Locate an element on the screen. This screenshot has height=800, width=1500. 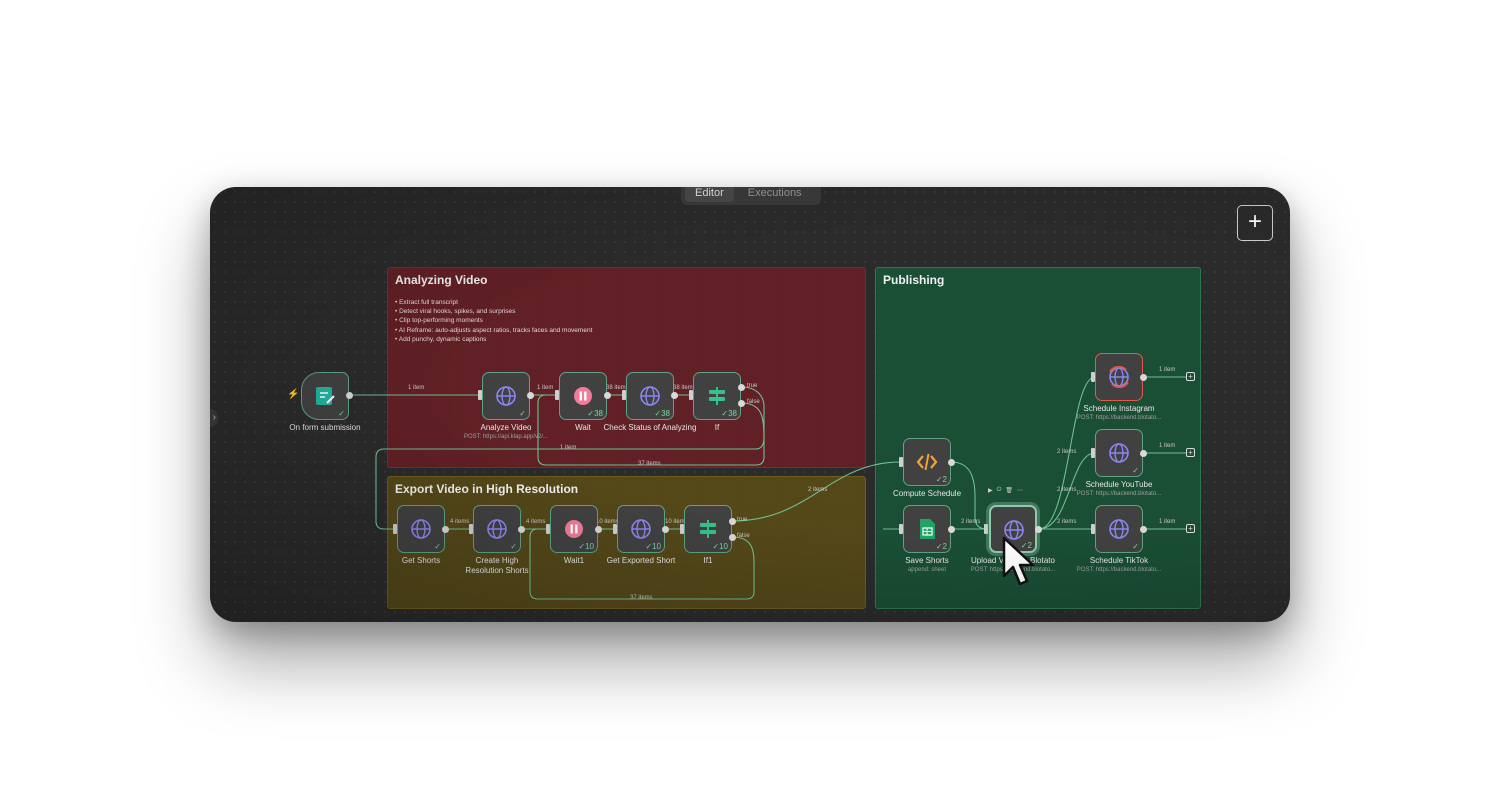
sheets-icon is located at coordinates (927, 529).